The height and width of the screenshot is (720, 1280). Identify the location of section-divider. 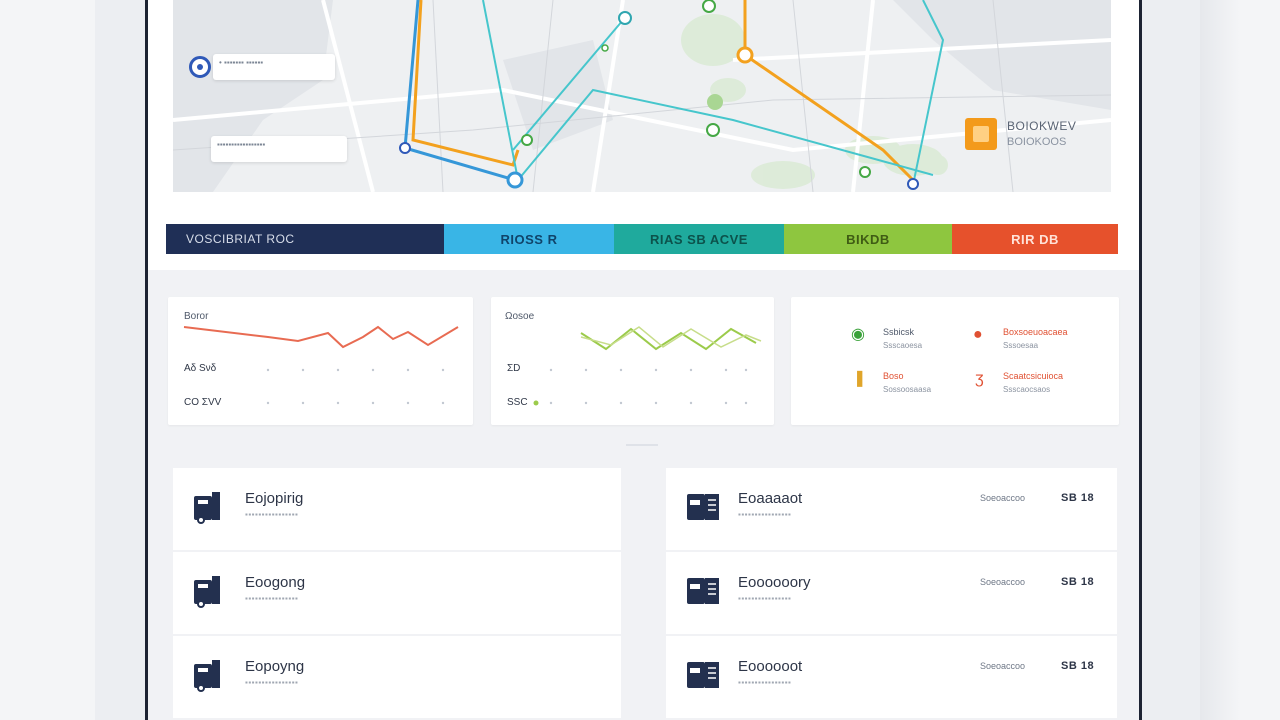
(643, 275).